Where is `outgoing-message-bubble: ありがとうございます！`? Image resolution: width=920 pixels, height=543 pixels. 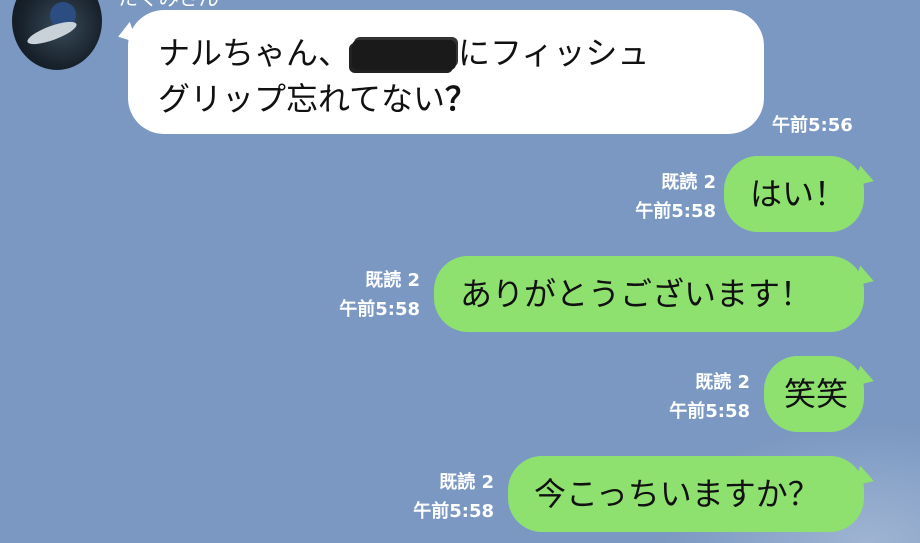
outgoing-message-bubble: ありがとうございます！ is located at coordinates (649, 294).